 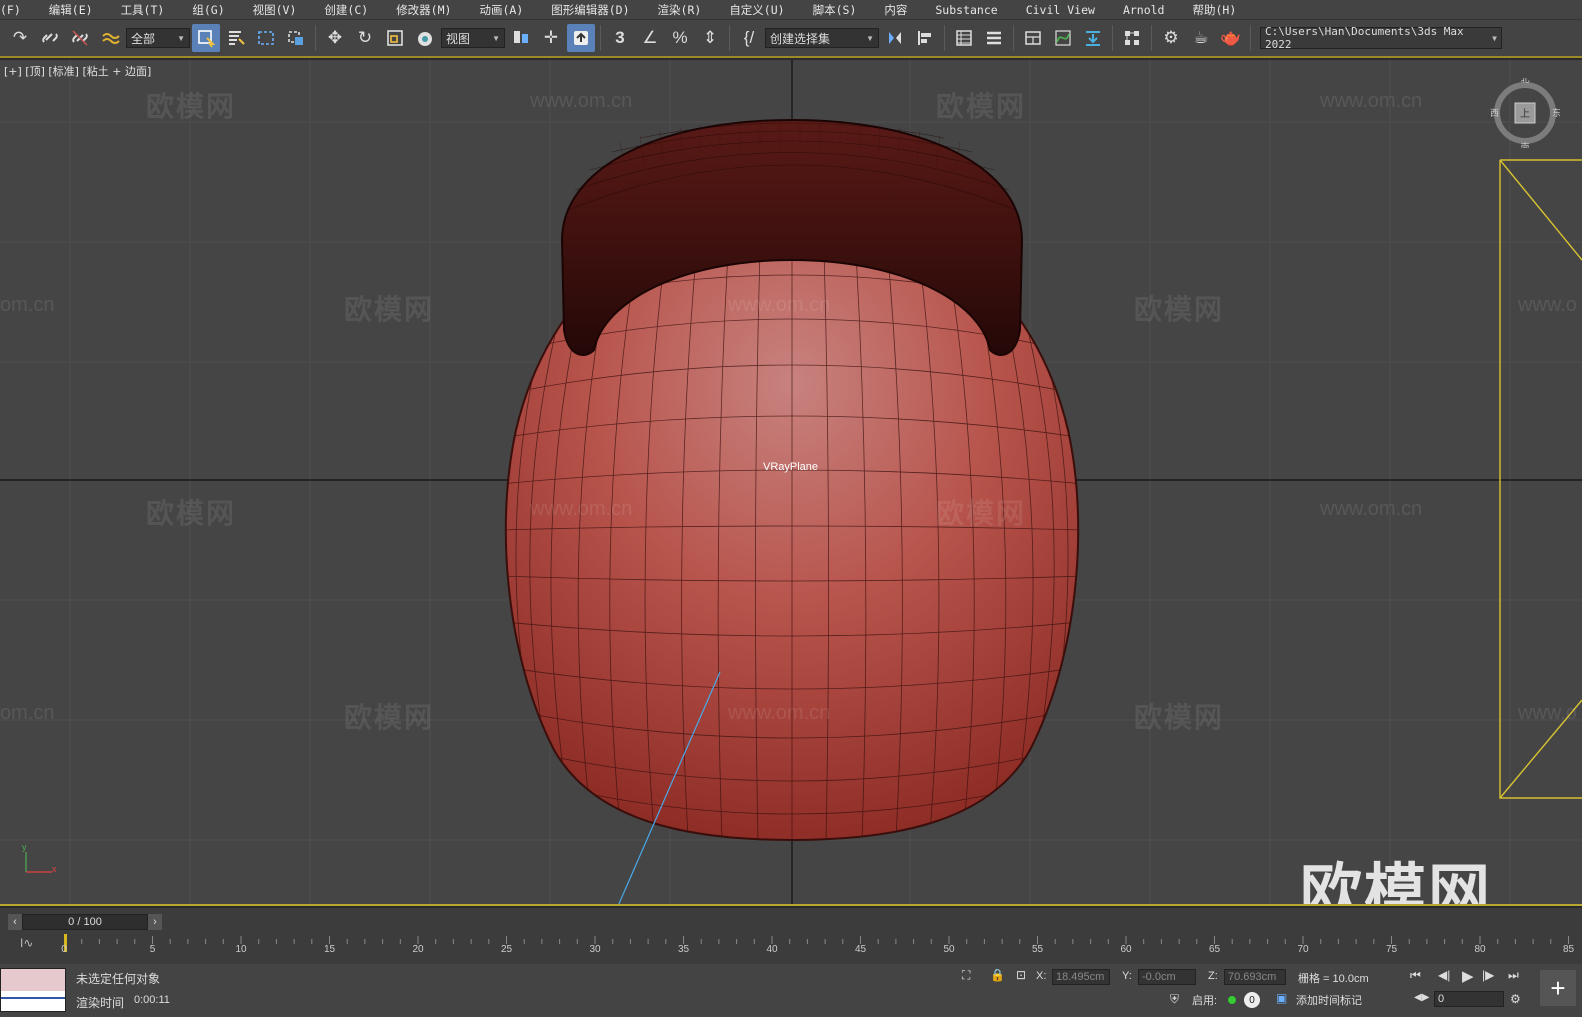 What do you see at coordinates (423, 10) in the screenshot?
I see `menu-item: 修改器(M)` at bounding box center [423, 10].